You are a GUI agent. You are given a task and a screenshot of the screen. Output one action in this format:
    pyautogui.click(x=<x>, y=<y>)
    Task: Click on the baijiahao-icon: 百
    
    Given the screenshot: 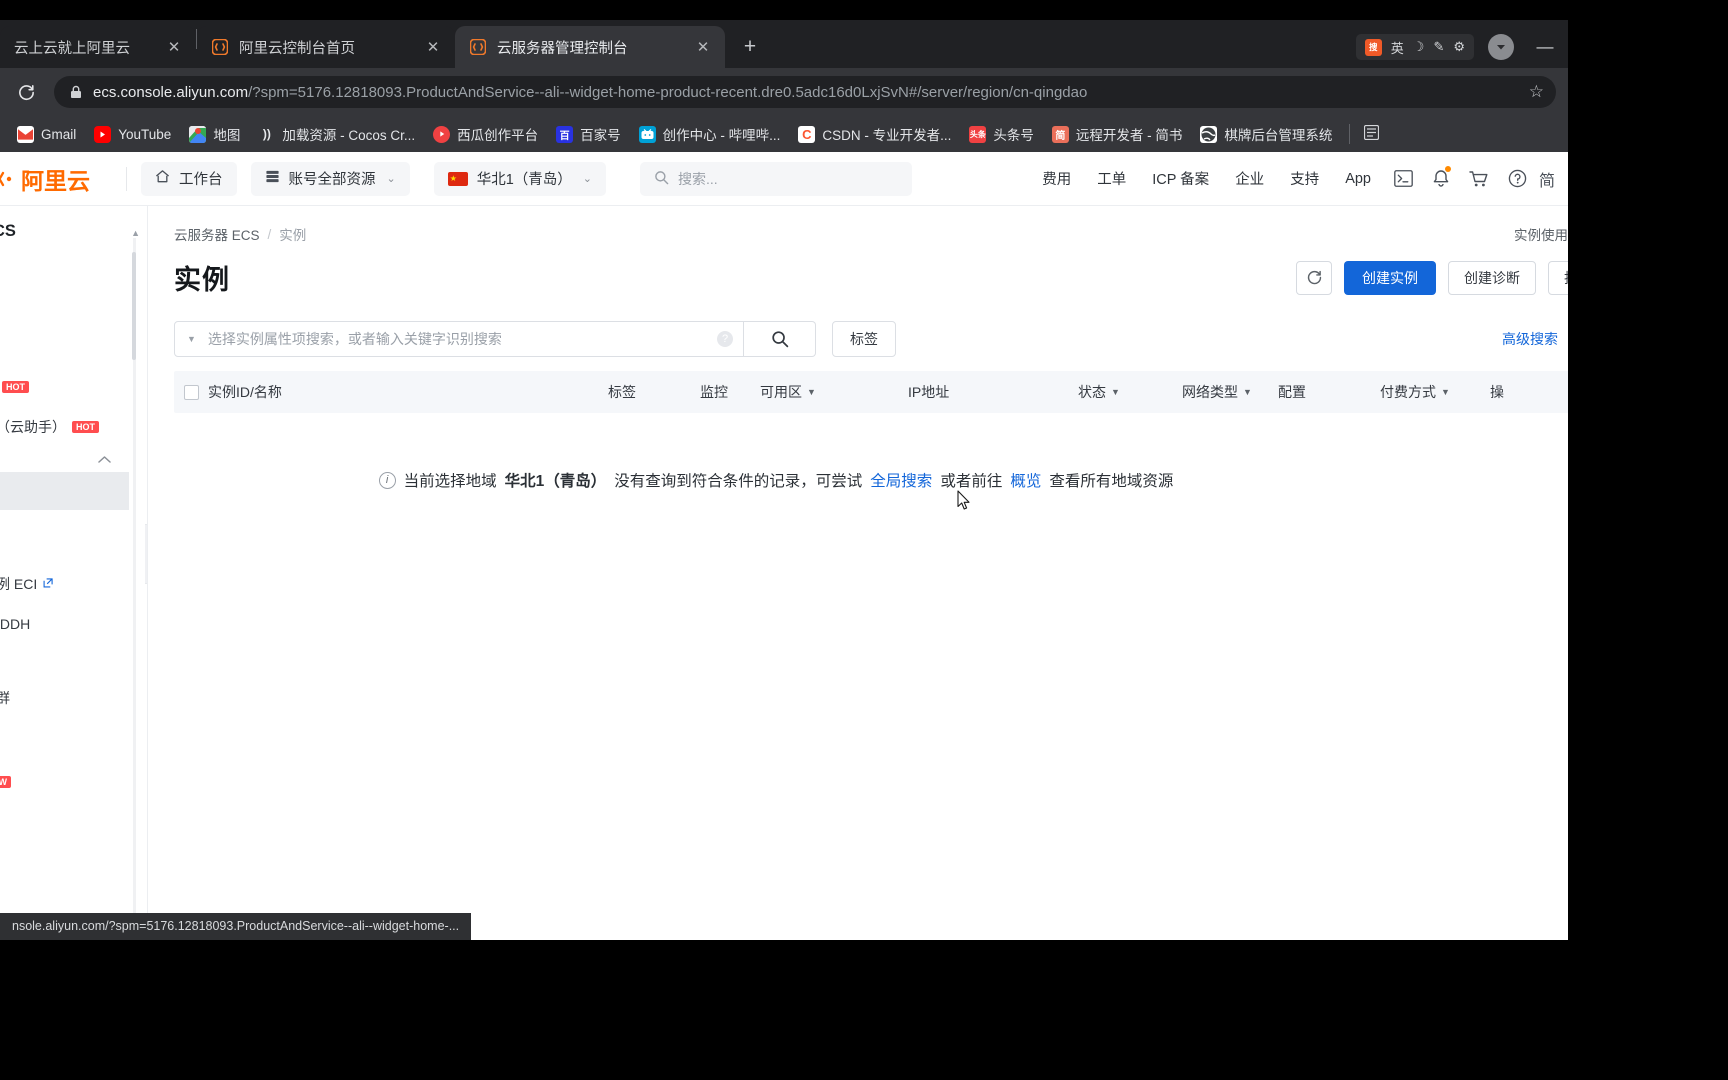 What is the action you would take?
    pyautogui.click(x=565, y=134)
    